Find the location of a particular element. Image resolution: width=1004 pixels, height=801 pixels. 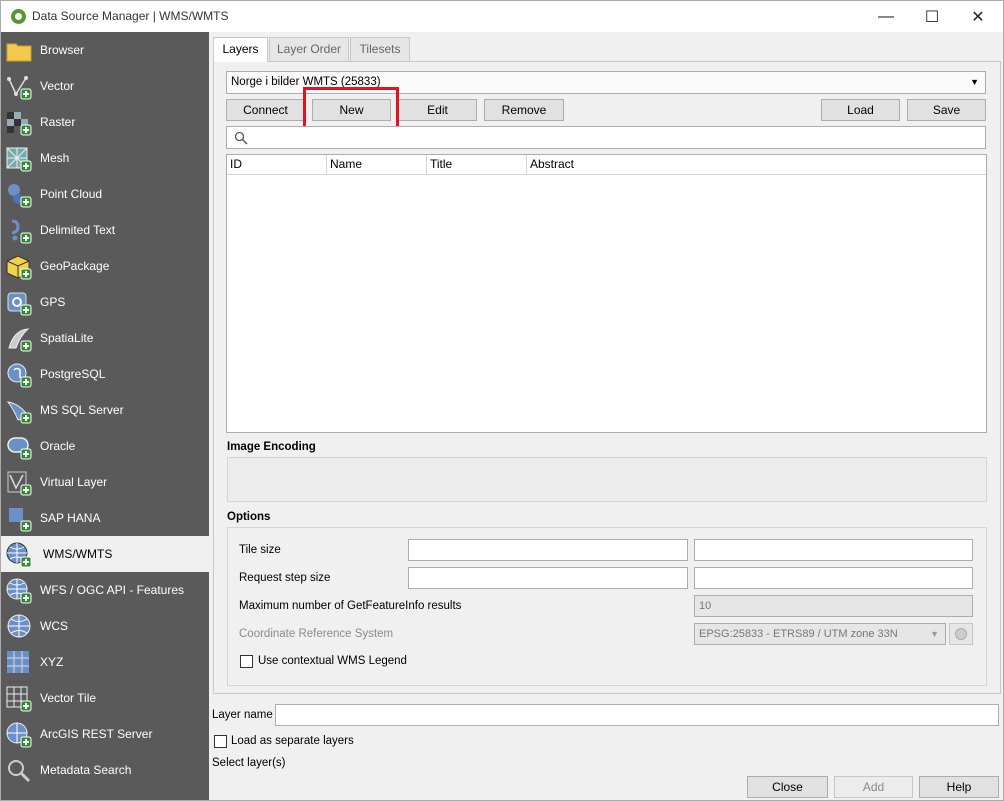

gps-icon is located at coordinates (19, 304).